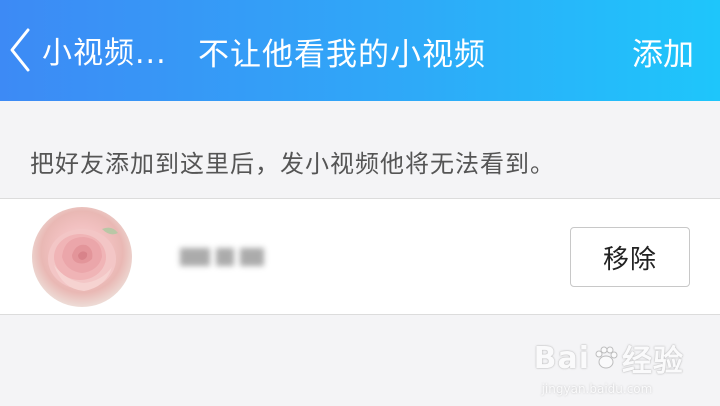 The height and width of the screenshot is (406, 720). Describe the element at coordinates (597, 389) in the screenshot. I see `watermark-url: jingyan.baidu.com` at that location.